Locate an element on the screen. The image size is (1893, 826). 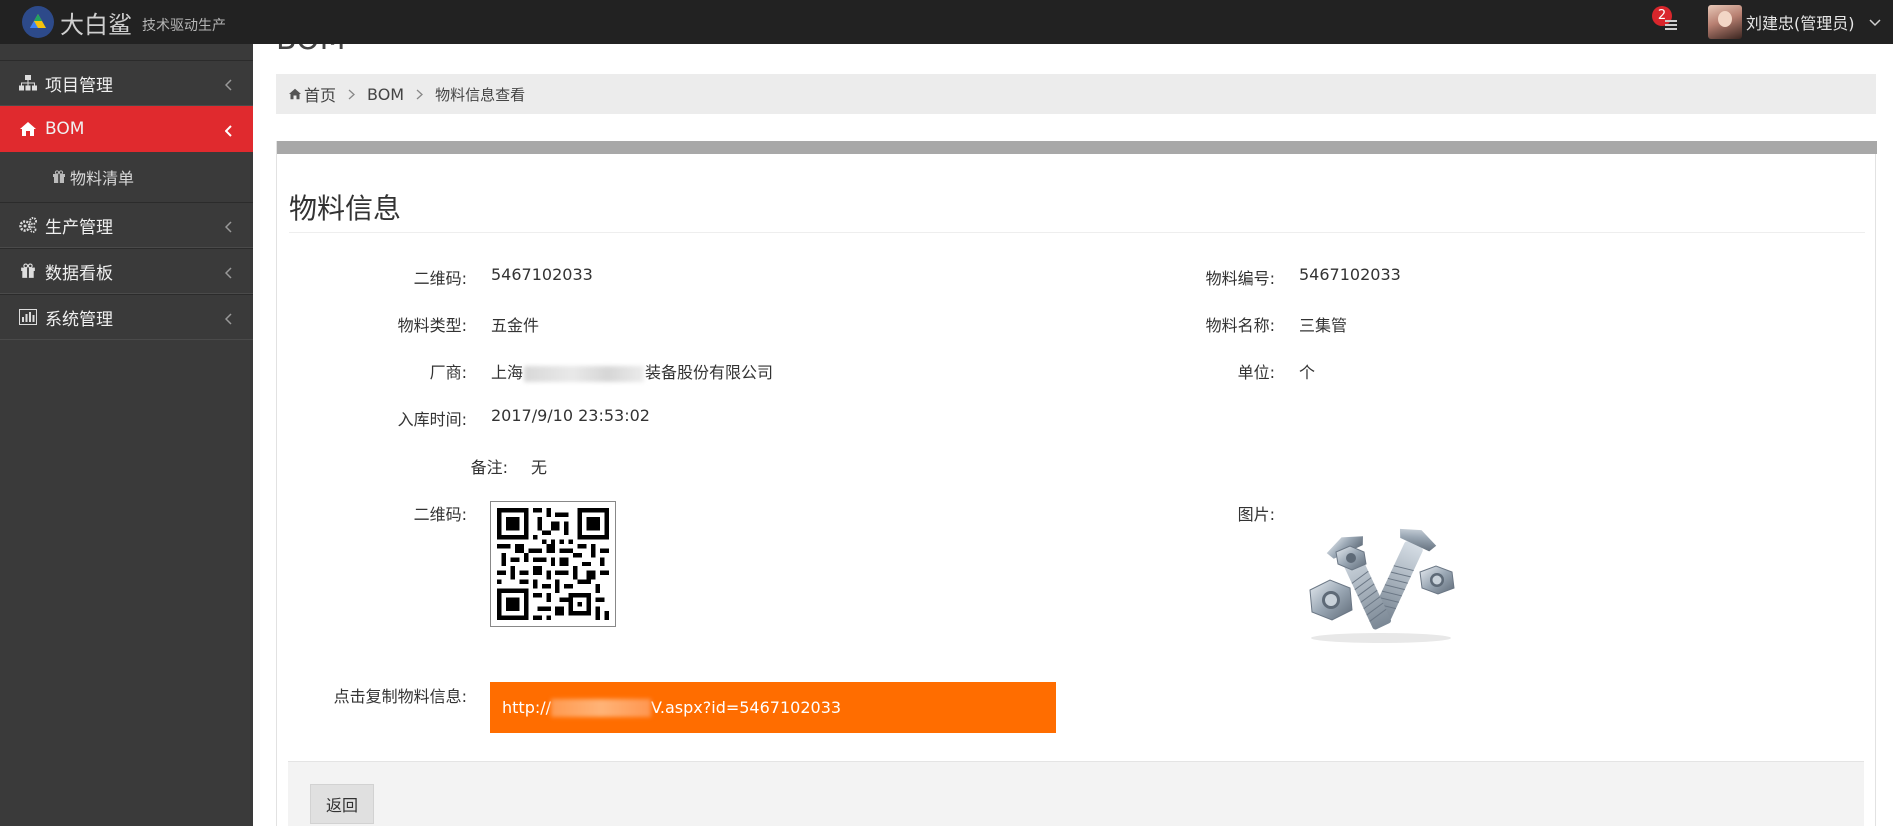
material-type-value: 五金件 is located at coordinates (515, 325).